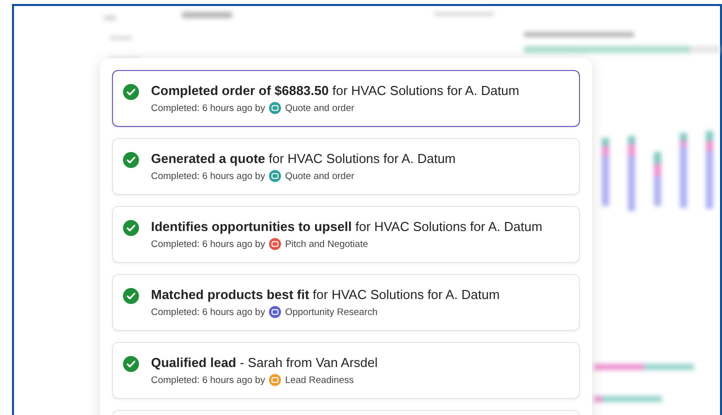 The image size is (722, 415). What do you see at coordinates (331, 312) in the screenshot?
I see `agent-name: Opportunity Research` at bounding box center [331, 312].